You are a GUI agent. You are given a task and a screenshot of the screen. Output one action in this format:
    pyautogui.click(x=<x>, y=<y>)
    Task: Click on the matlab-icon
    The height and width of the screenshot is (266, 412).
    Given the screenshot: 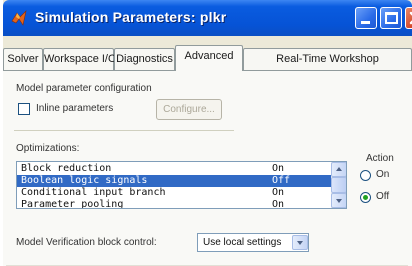 What is the action you would take?
    pyautogui.click(x=19, y=18)
    